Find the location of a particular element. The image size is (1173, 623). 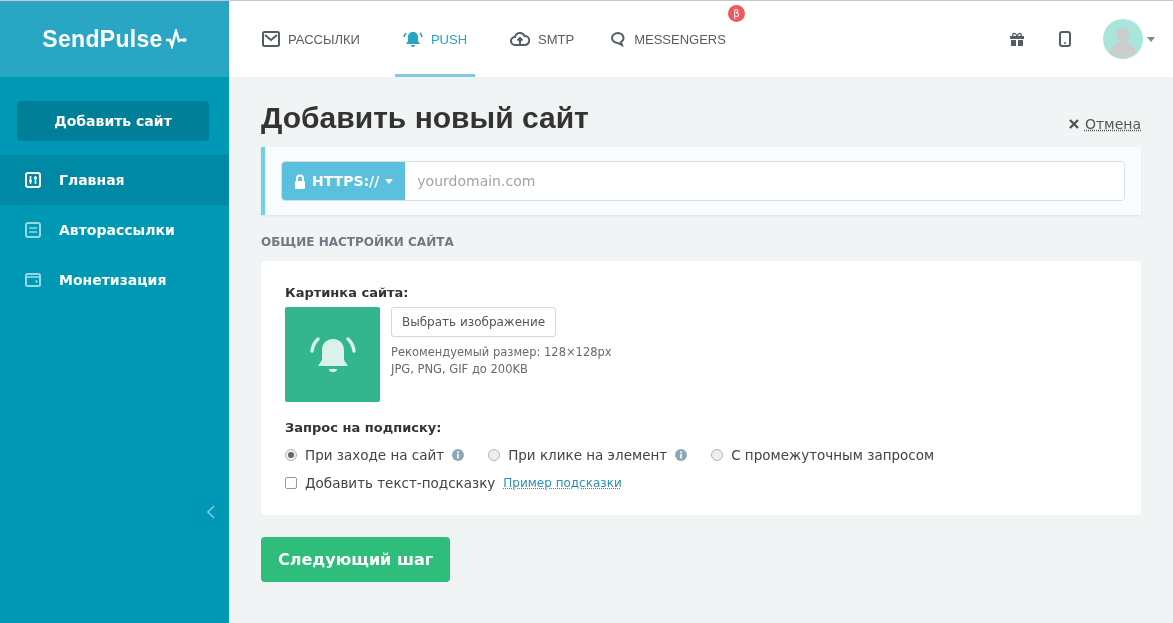

checkbox is located at coordinates (291, 483).